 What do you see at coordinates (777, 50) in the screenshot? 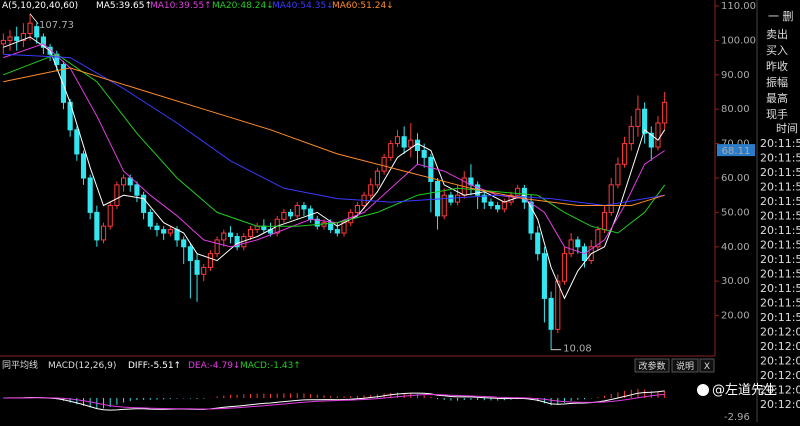
I see `side-label-item: 买入` at bounding box center [777, 50].